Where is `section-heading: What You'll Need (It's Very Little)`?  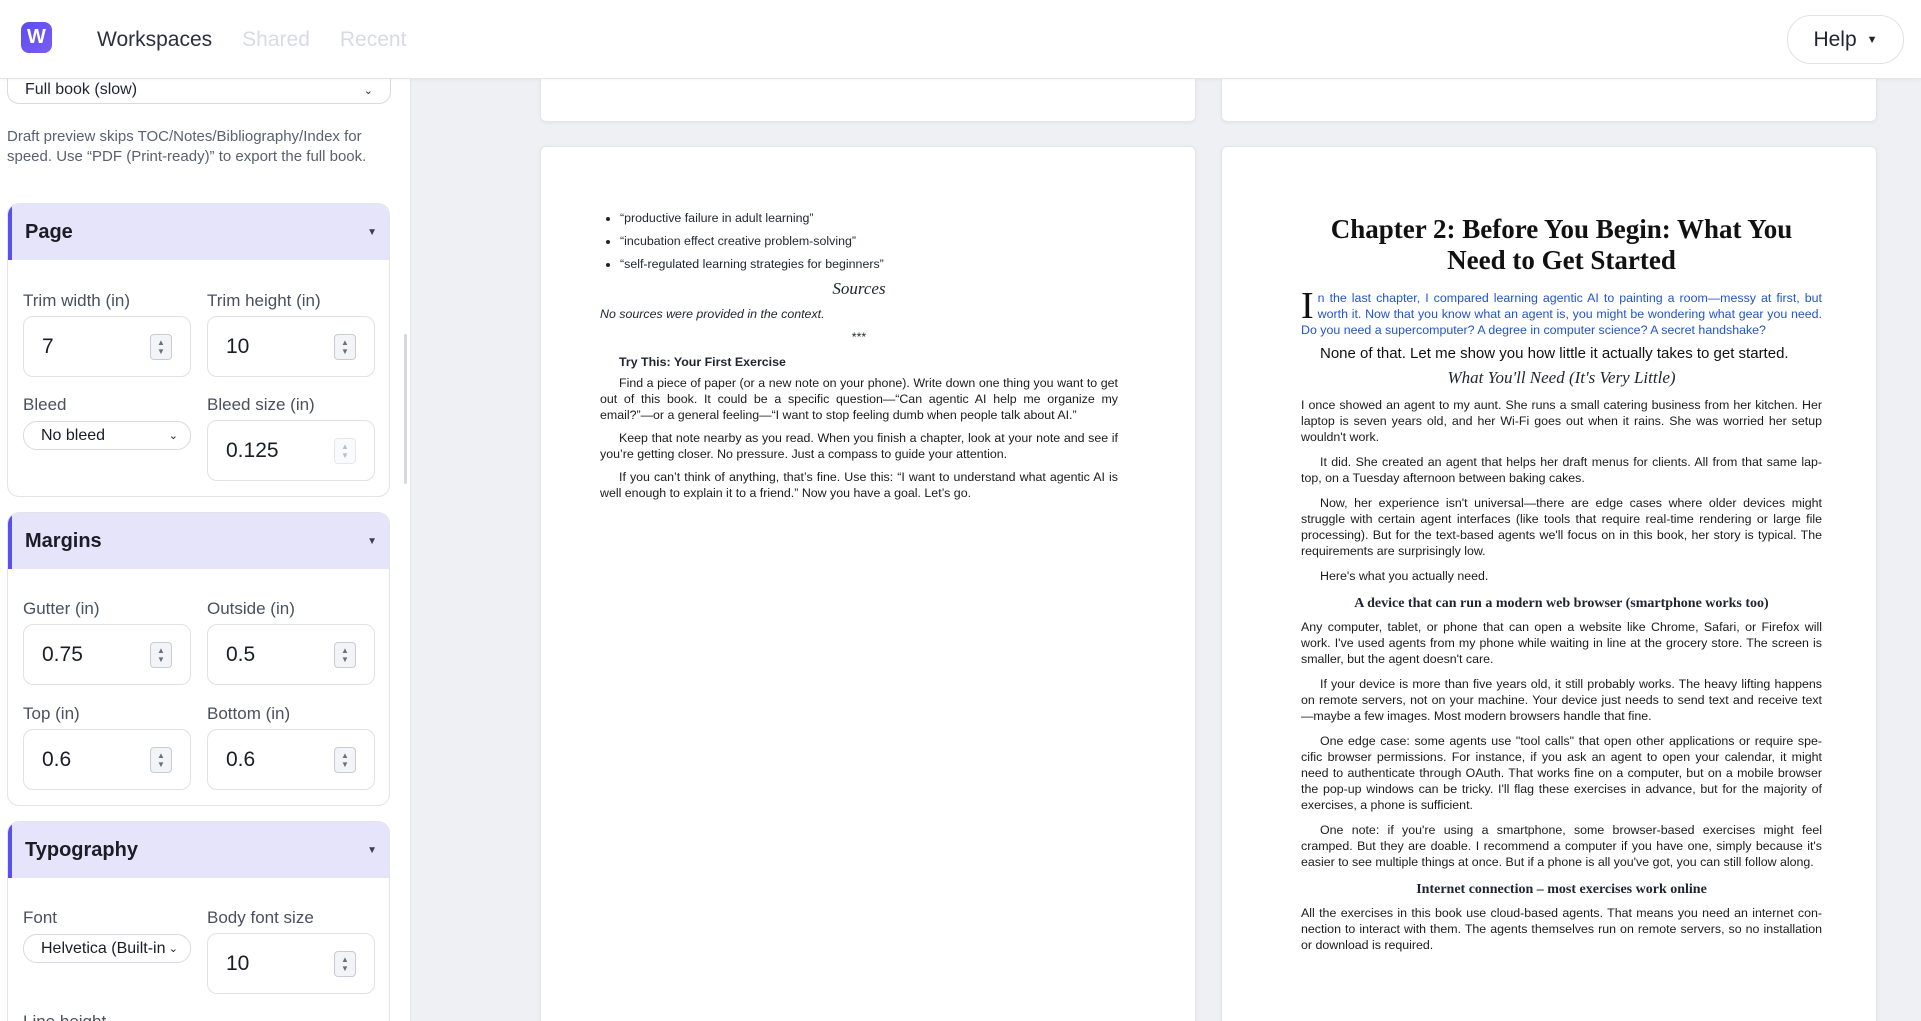 section-heading: What You'll Need (It's Very Little) is located at coordinates (1561, 377).